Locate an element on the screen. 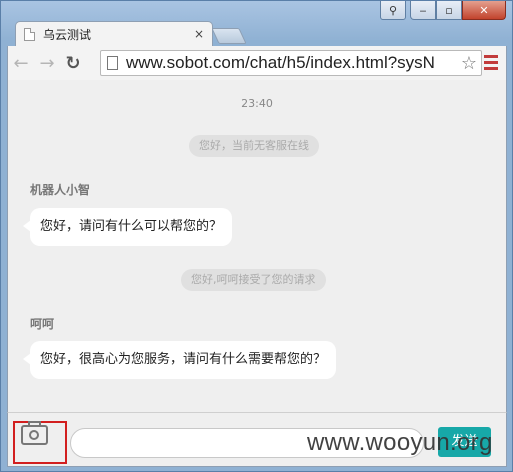  message-bubble: 您好，请问有什么可以帮您的？ is located at coordinates (127, 227).